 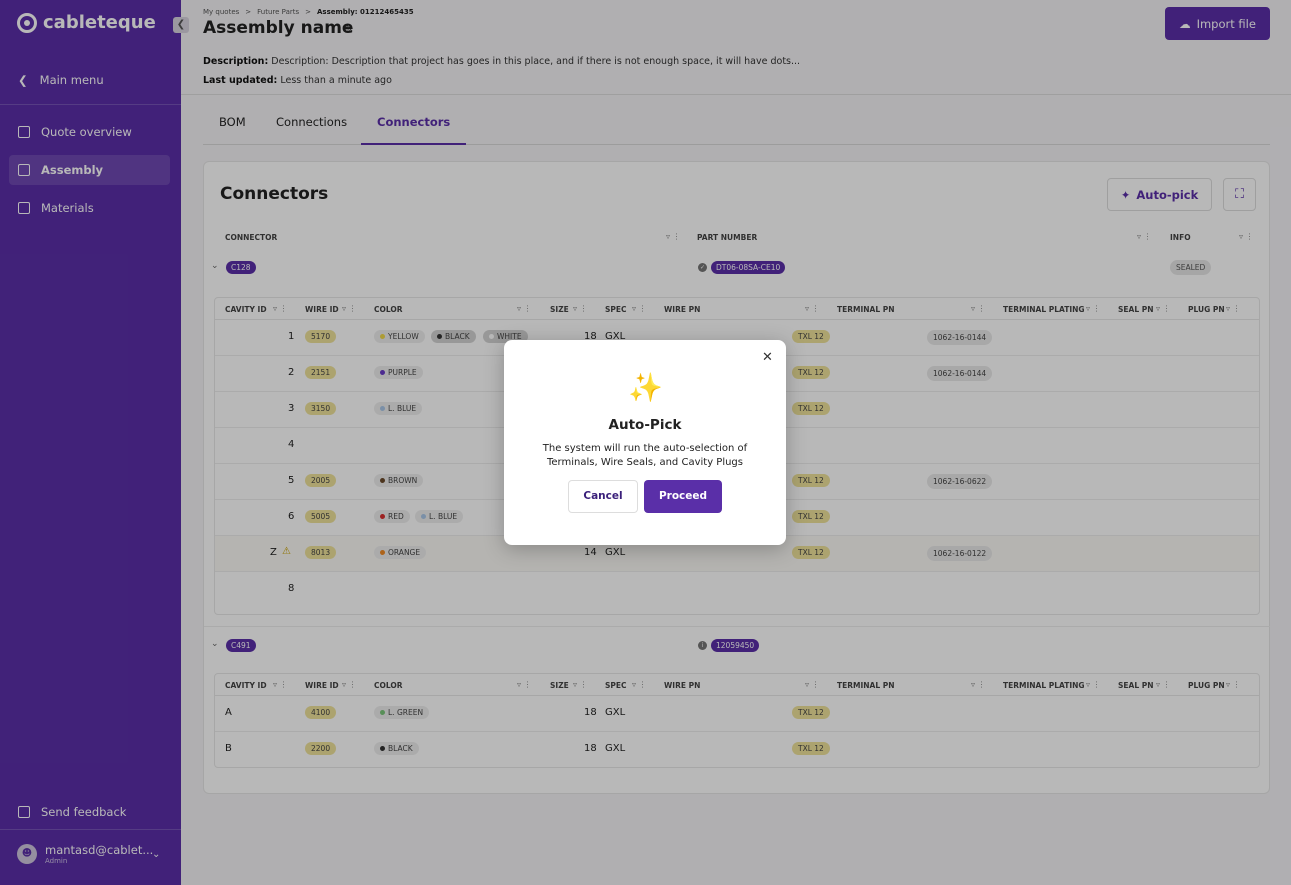 I want to click on dialog-title: Auto-Pick, so click(x=645, y=425).